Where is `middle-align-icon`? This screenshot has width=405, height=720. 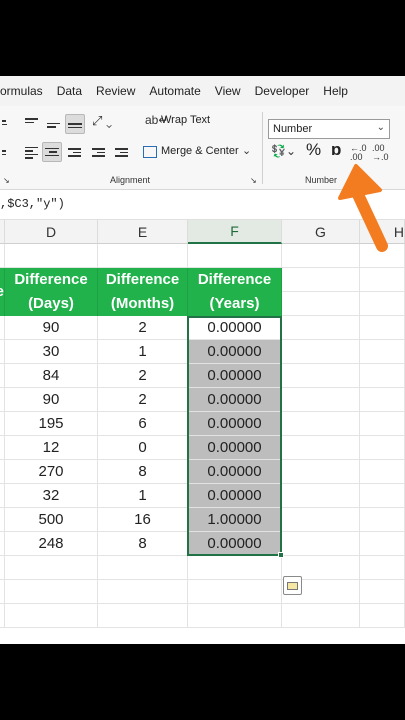 middle-align-icon is located at coordinates (53, 123).